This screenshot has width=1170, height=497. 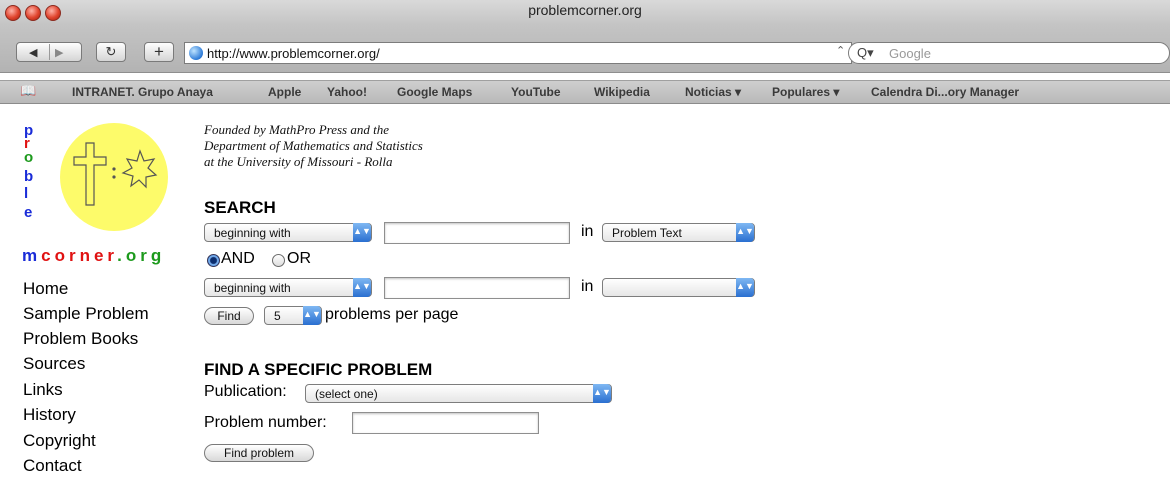 I want to click on bookmark-apple: Apple, so click(x=284, y=92).